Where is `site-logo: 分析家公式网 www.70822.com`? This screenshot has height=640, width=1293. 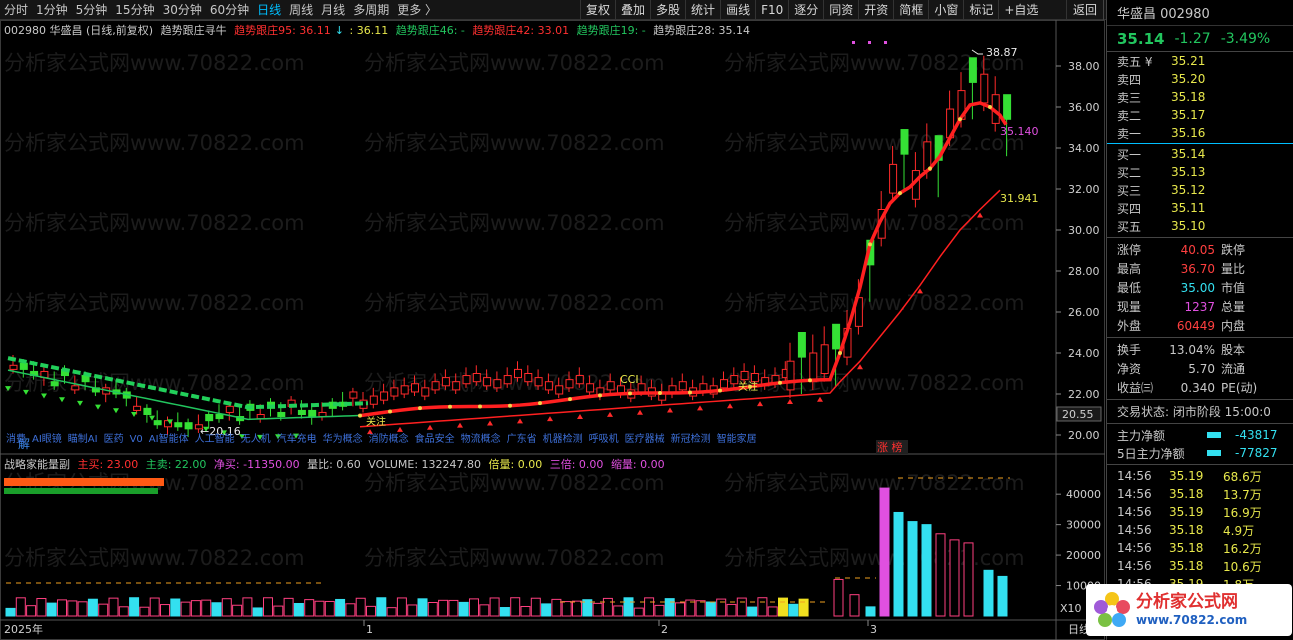
site-logo: 分析家公式网 www.70822.com is located at coordinates (1189, 610).